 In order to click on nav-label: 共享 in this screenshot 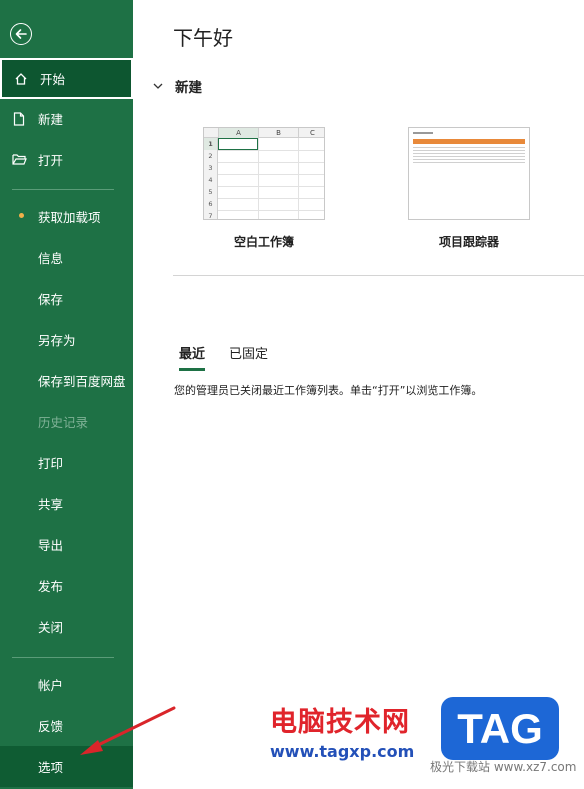, I will do `click(51, 504)`.